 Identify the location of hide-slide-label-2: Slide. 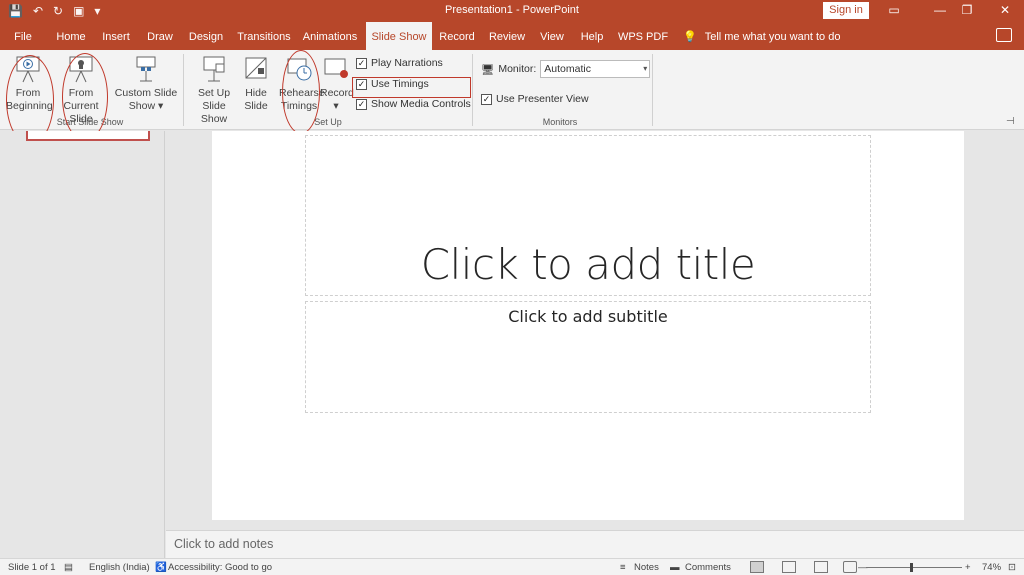
(256, 106).